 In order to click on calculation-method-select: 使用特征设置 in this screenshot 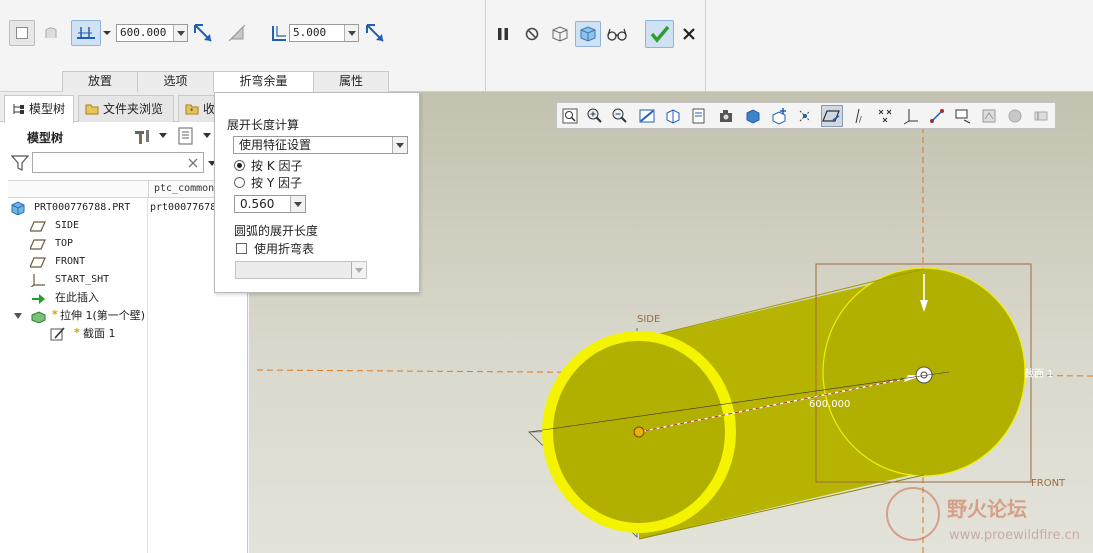, I will do `click(320, 145)`.